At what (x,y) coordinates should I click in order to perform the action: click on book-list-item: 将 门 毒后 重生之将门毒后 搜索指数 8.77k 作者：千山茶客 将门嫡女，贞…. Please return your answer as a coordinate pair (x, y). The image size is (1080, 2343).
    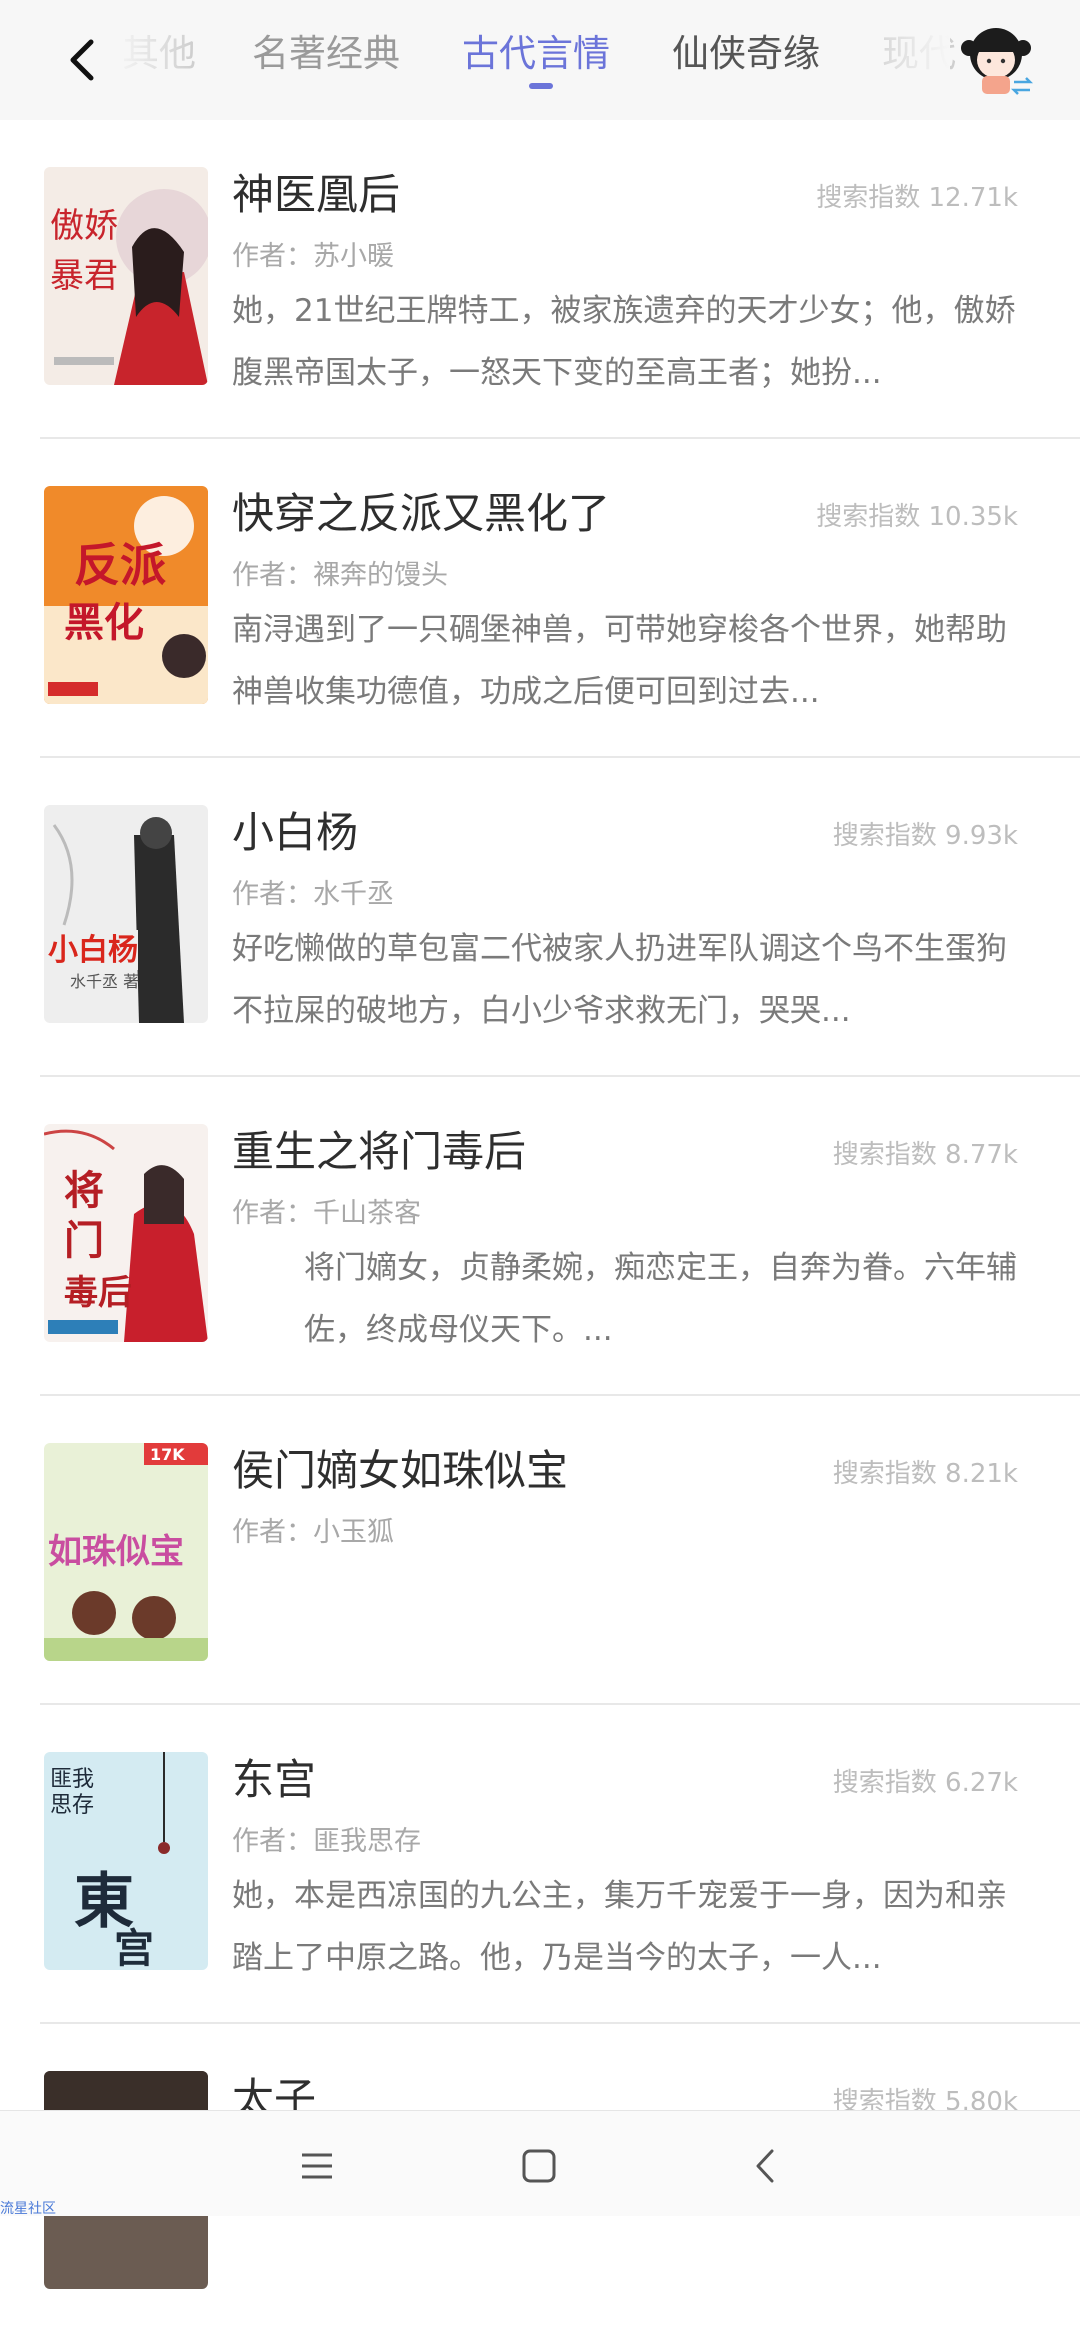
    Looking at the image, I should click on (560, 1236).